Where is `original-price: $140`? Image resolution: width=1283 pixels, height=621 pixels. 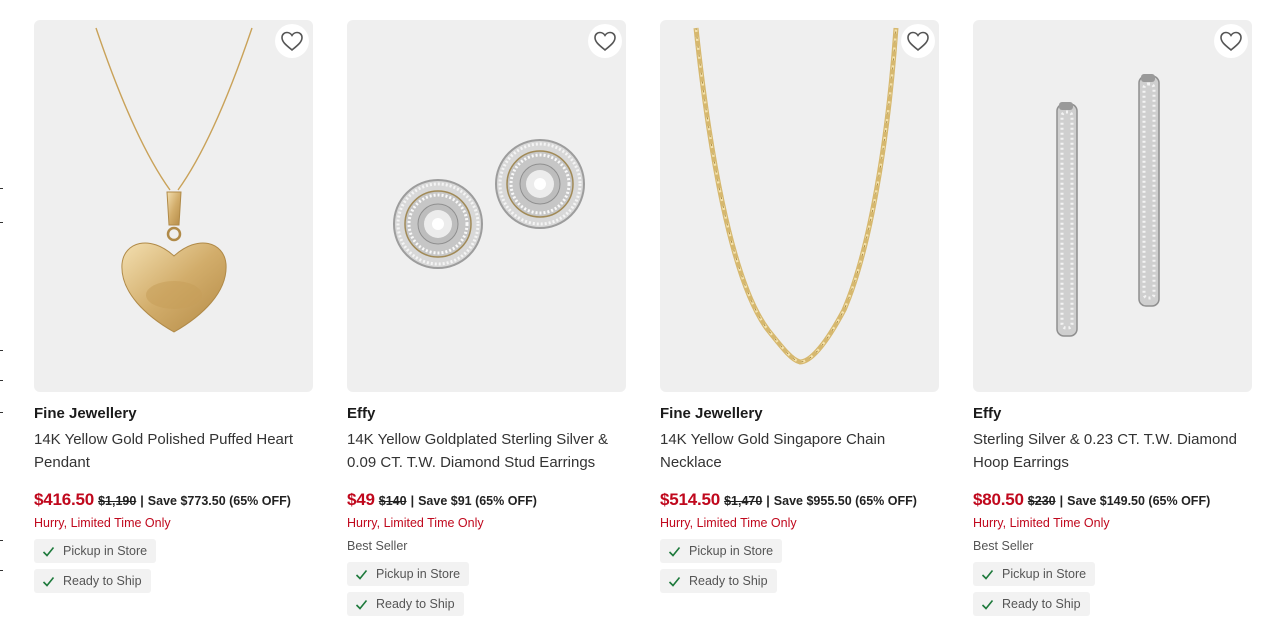
original-price: $140 is located at coordinates (392, 501).